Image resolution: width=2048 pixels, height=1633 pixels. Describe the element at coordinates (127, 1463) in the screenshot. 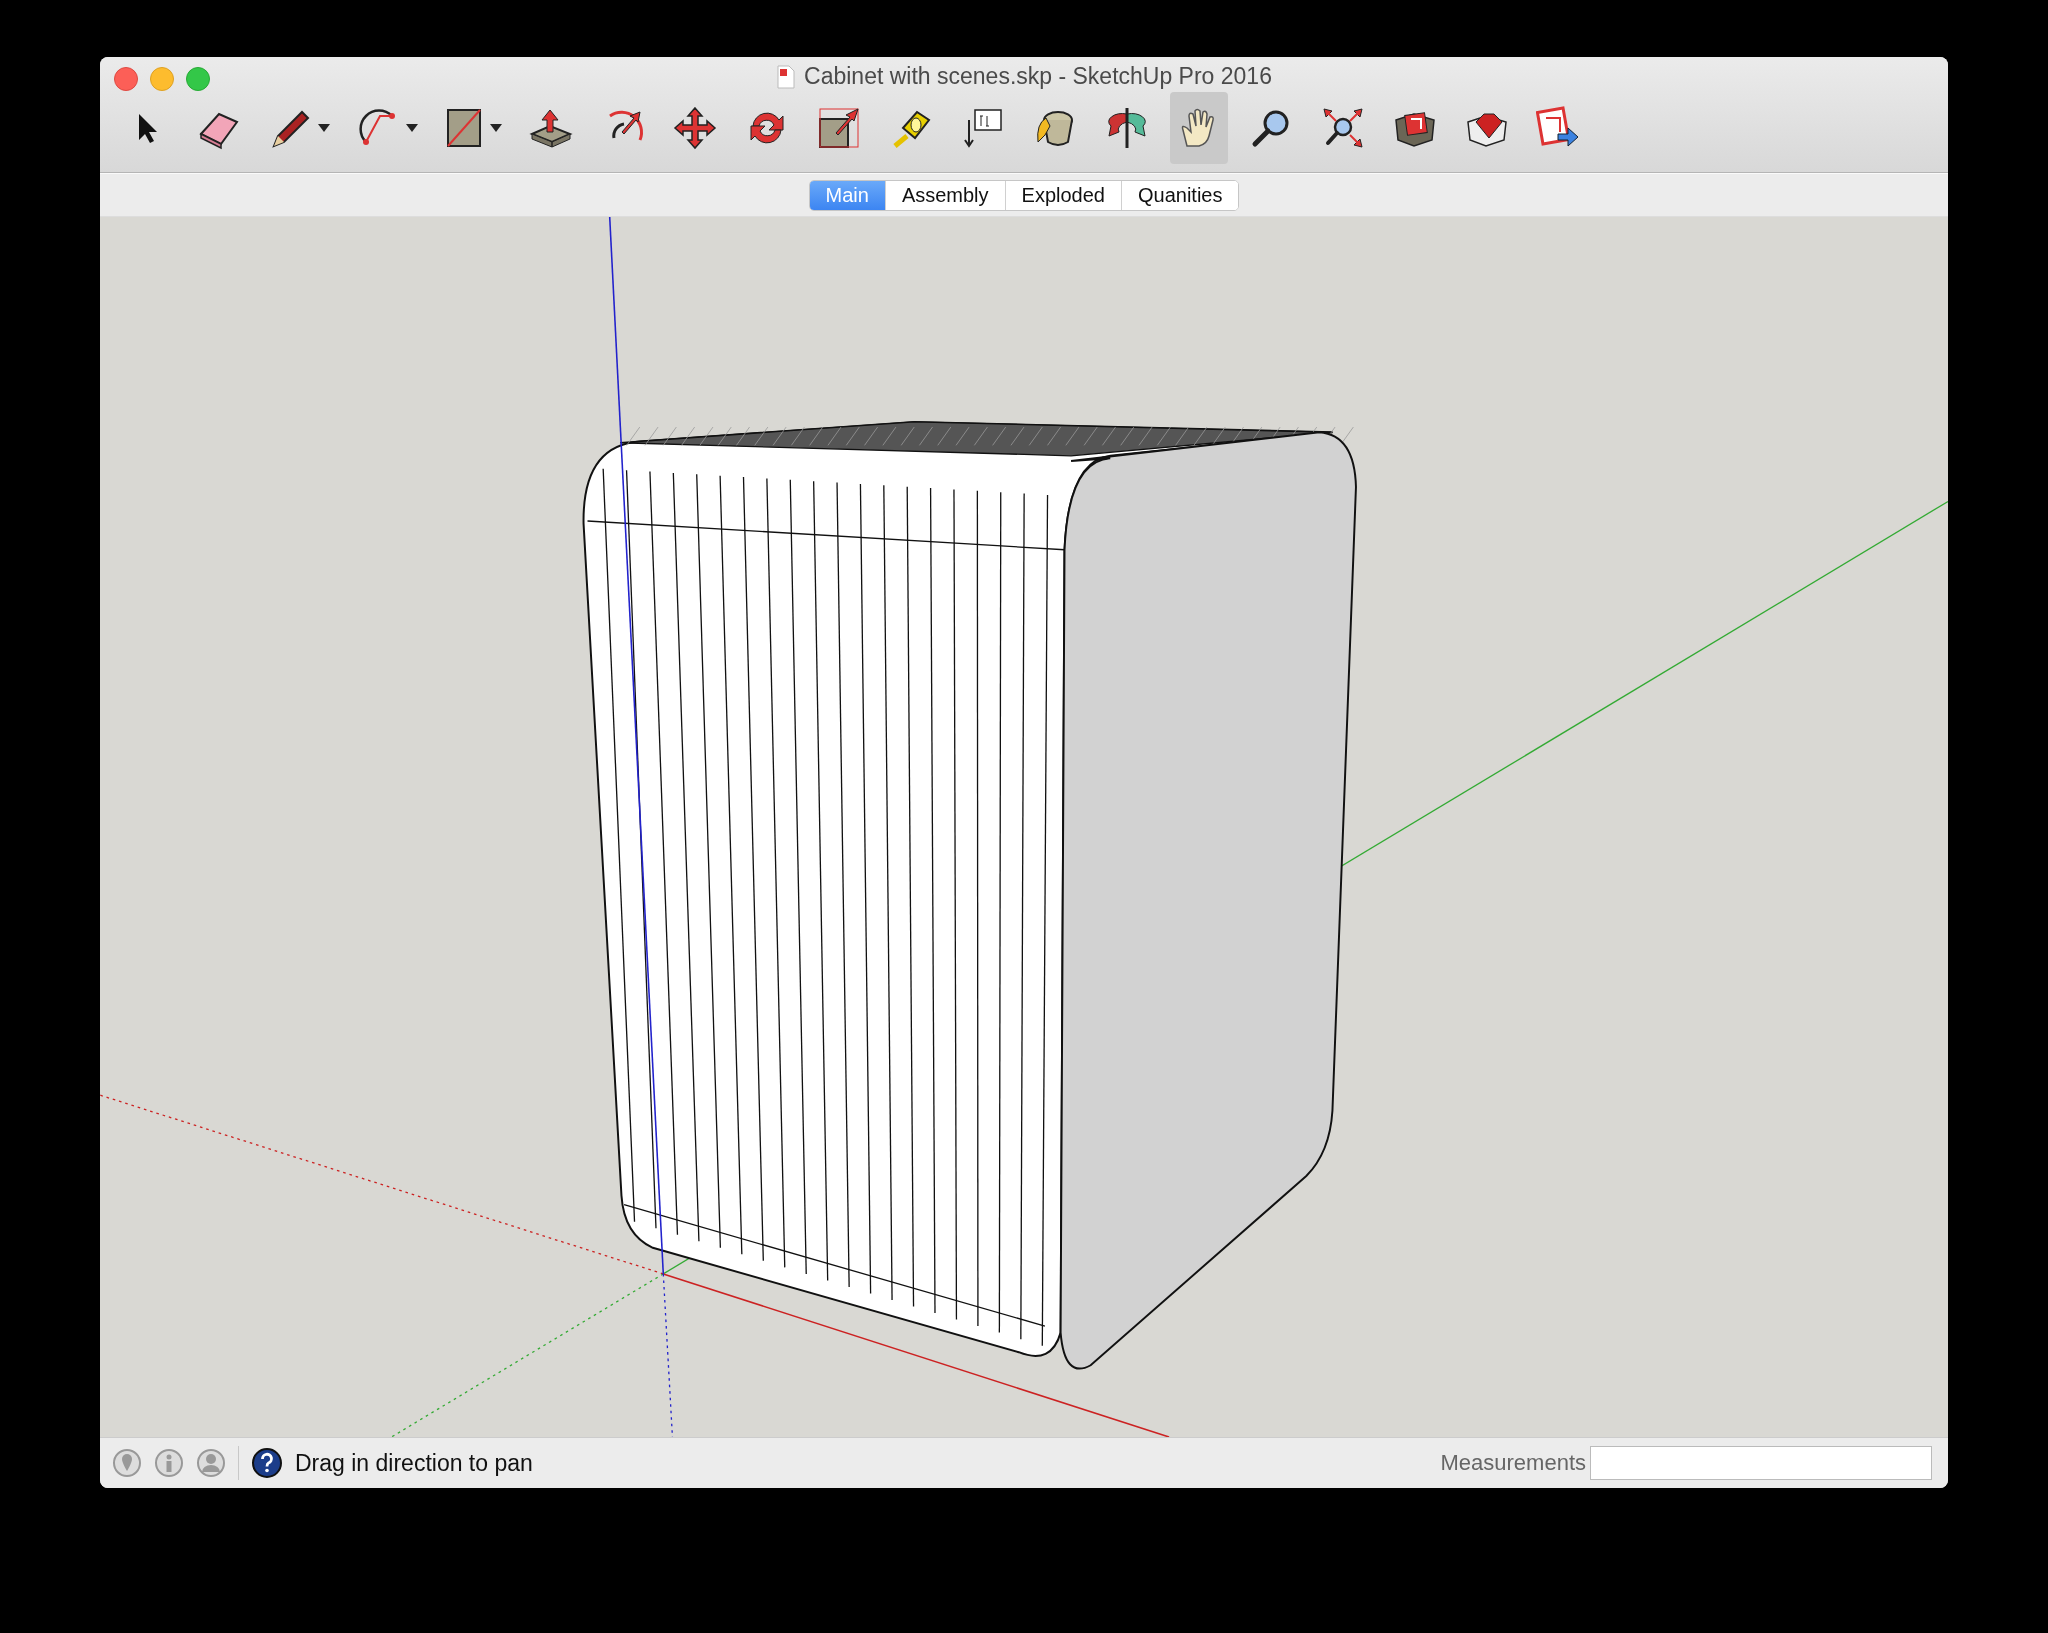

I see `geo-location-icon` at that location.